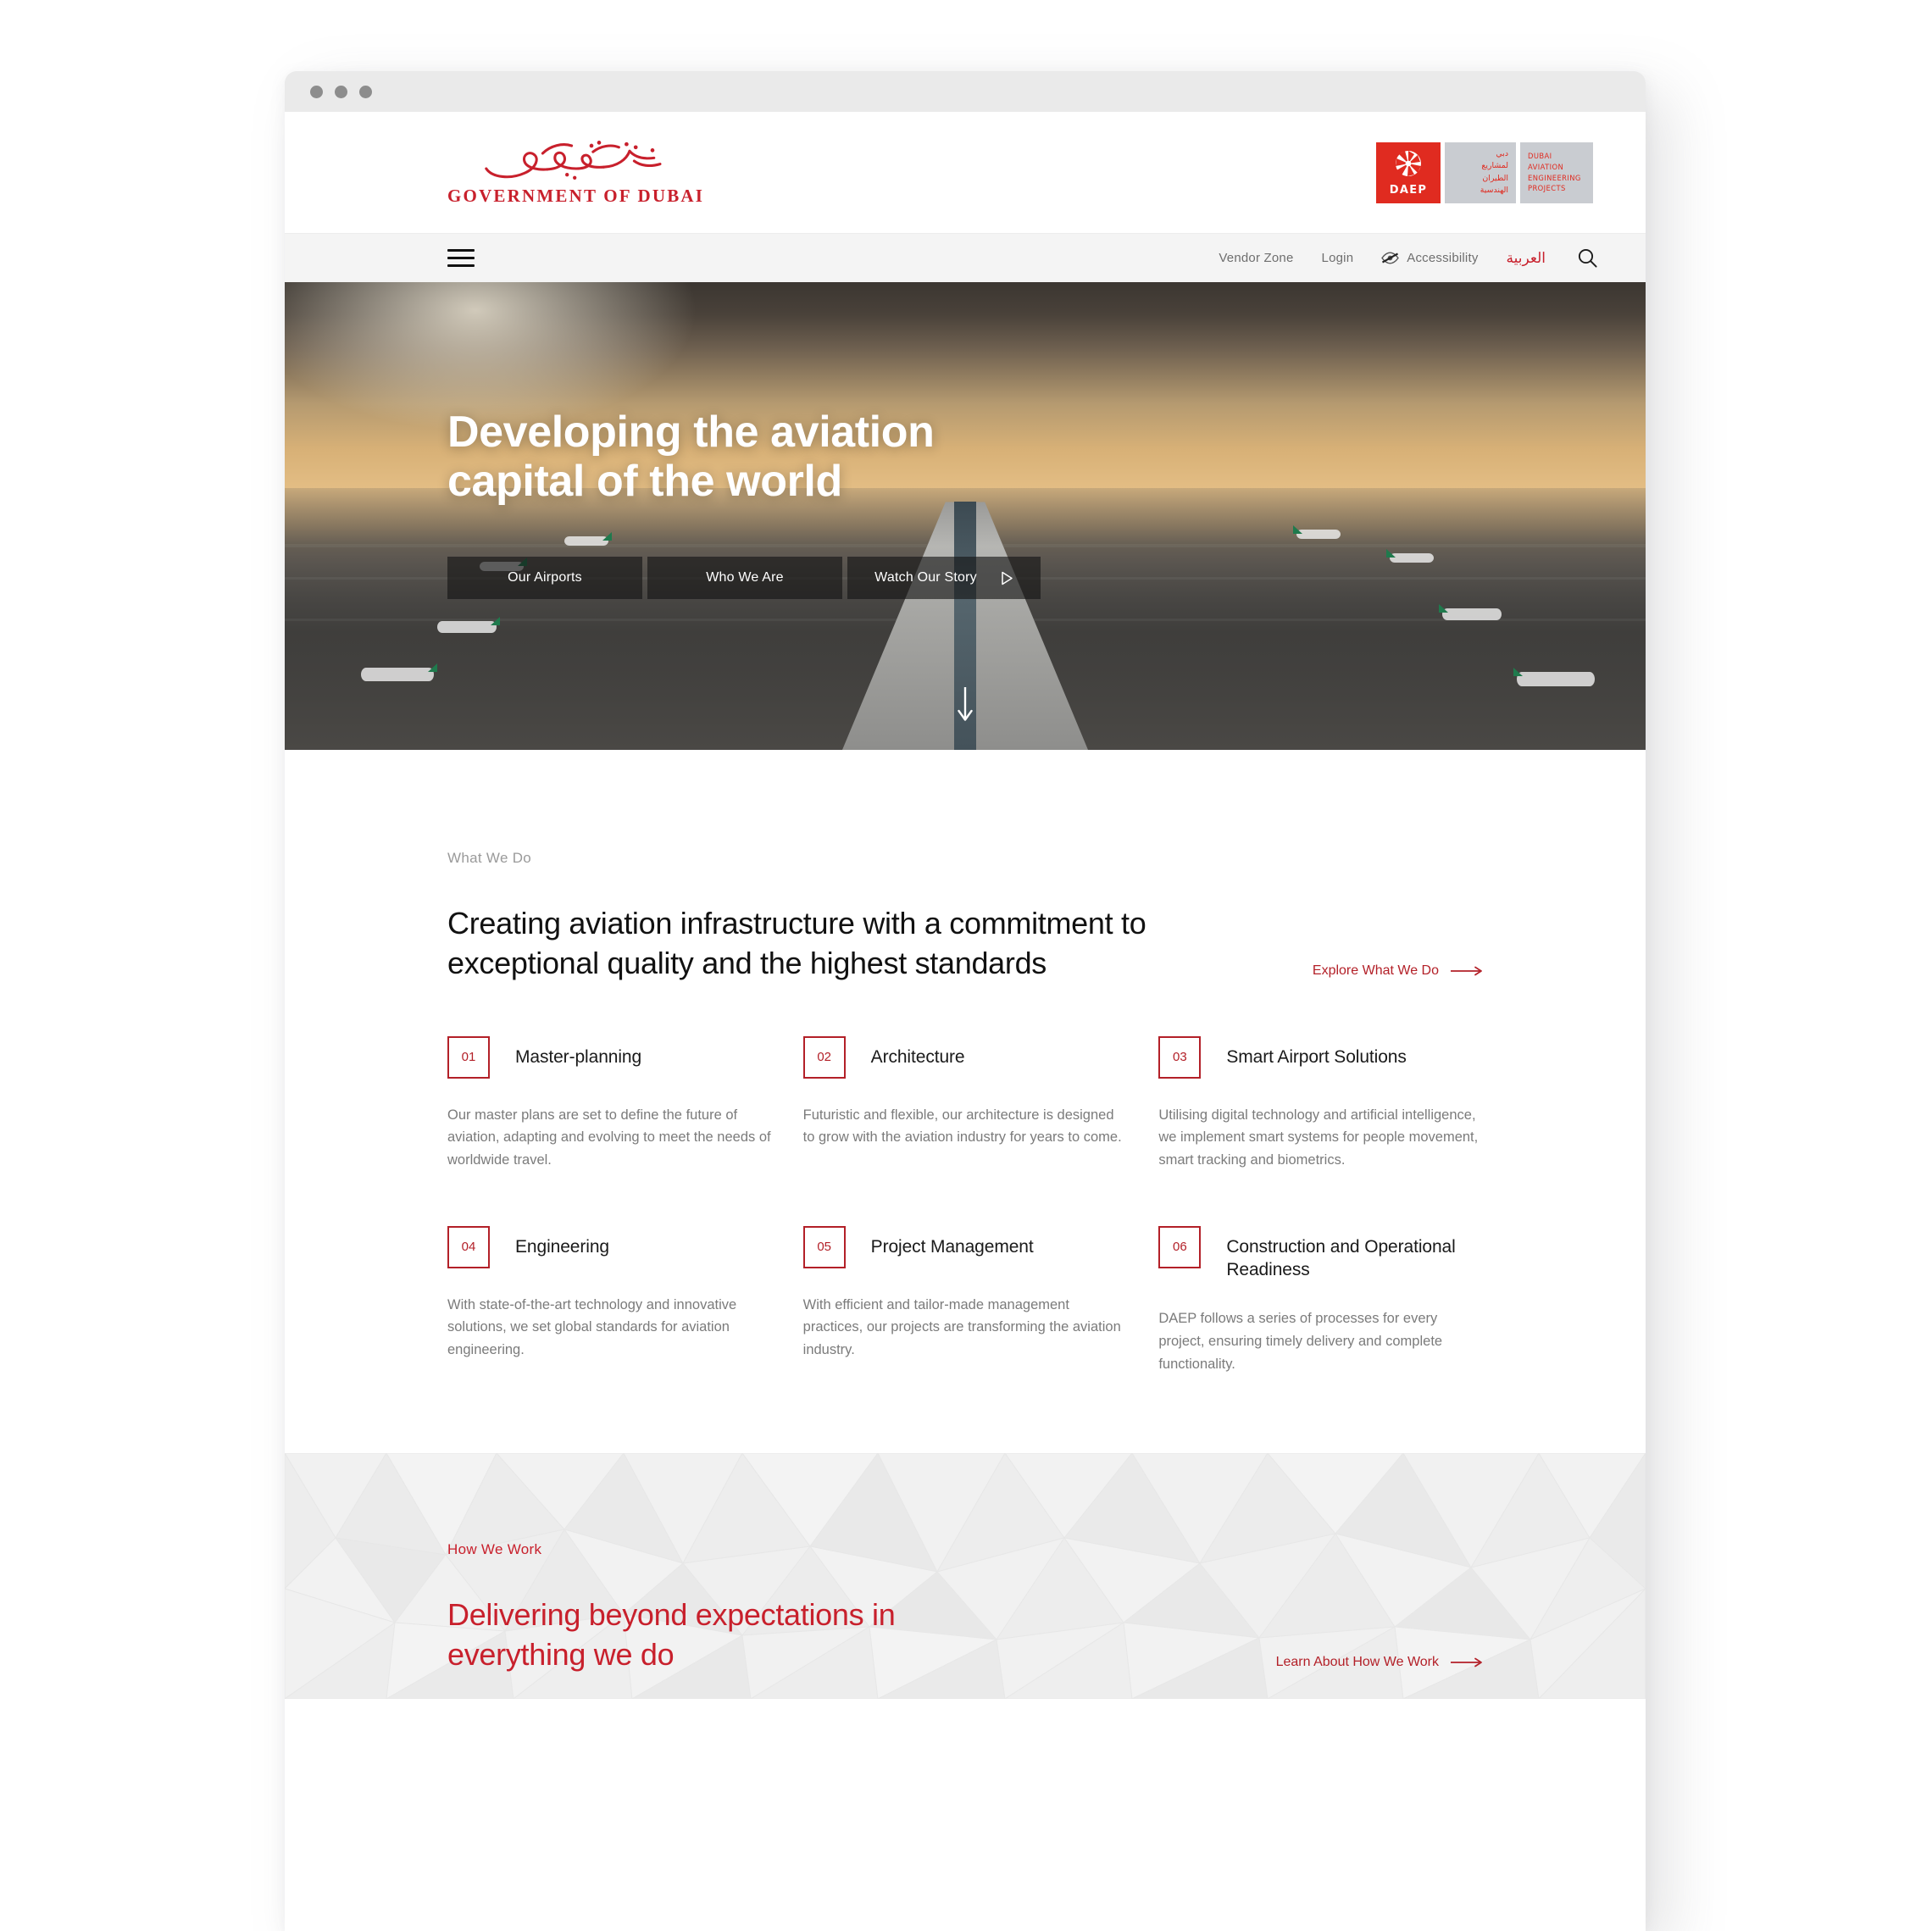 The width and height of the screenshot is (1932, 1931). I want to click on service-title: Construction and Operational Readiness, so click(1341, 1258).